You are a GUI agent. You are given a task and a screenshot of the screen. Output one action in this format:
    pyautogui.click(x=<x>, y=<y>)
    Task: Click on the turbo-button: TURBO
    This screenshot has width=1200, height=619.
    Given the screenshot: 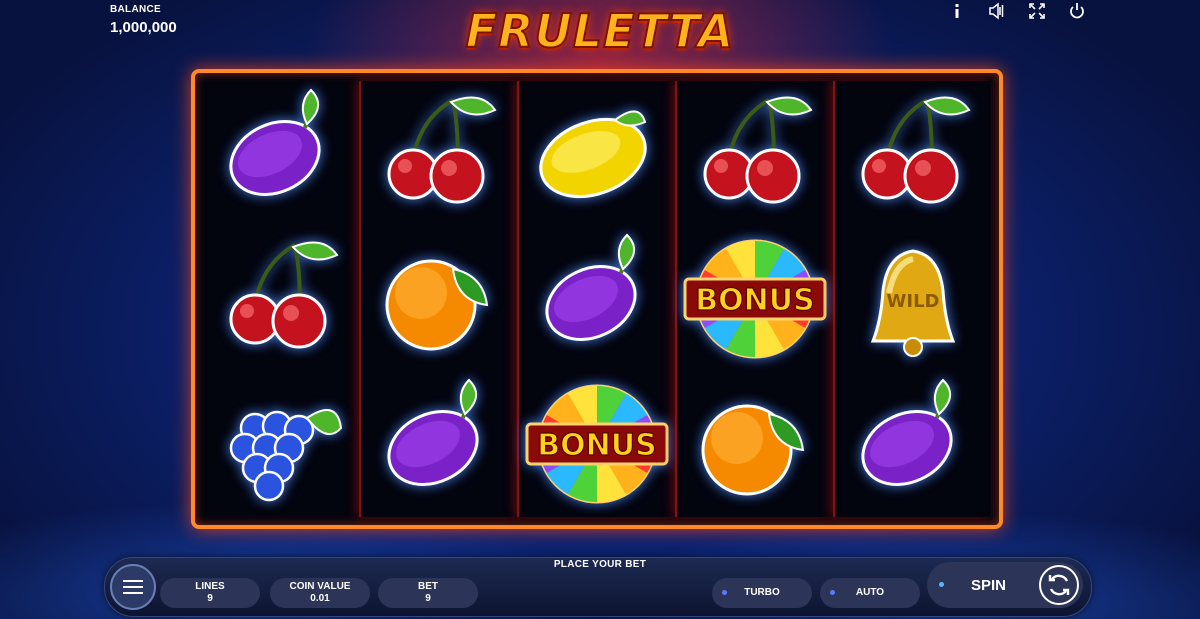 What is the action you would take?
    pyautogui.click(x=762, y=593)
    